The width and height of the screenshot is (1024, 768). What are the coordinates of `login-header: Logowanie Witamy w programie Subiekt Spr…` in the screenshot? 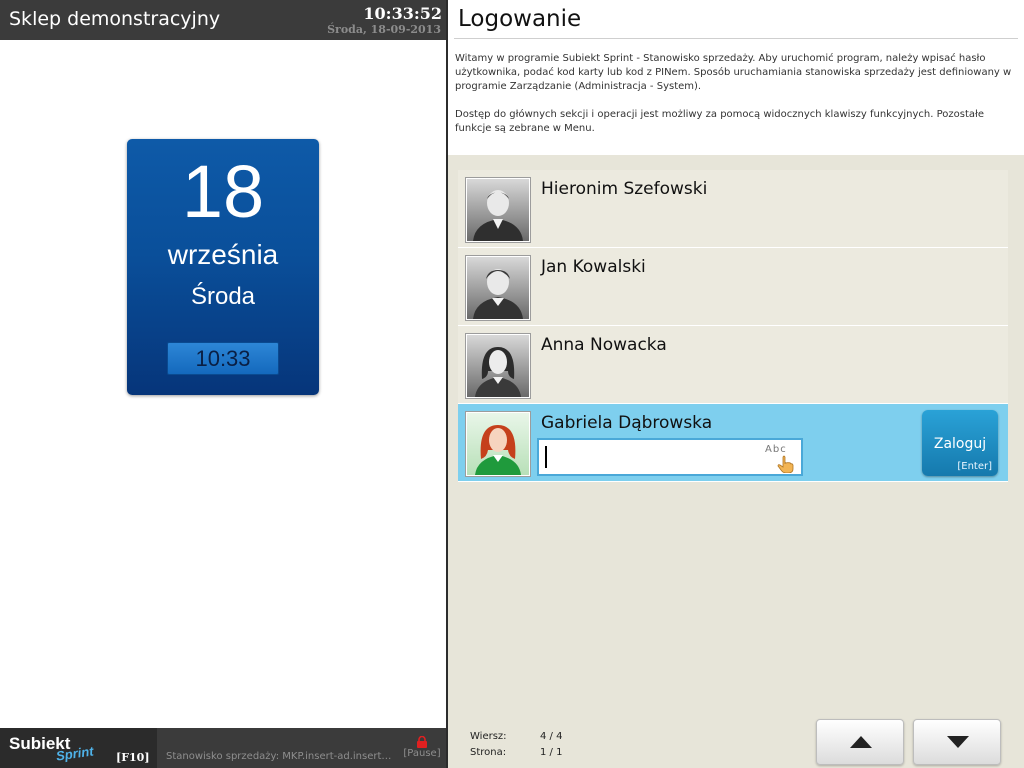 It's located at (736, 77).